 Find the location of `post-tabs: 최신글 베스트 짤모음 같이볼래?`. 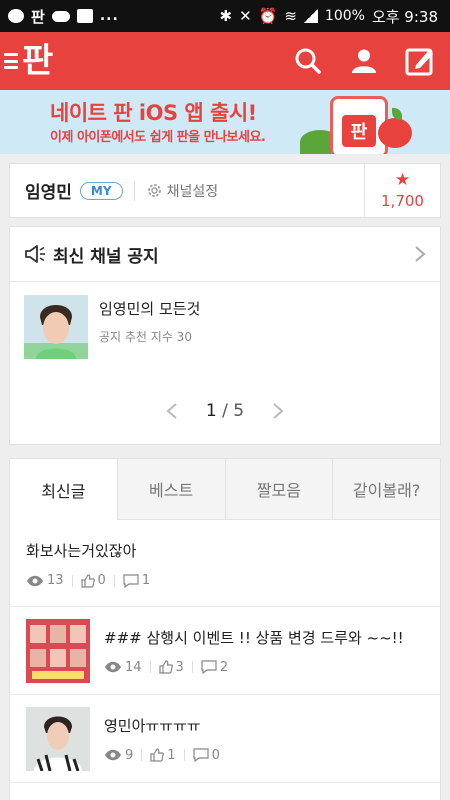

post-tabs: 최신글 베스트 짤모음 같이볼래? is located at coordinates (225, 489).